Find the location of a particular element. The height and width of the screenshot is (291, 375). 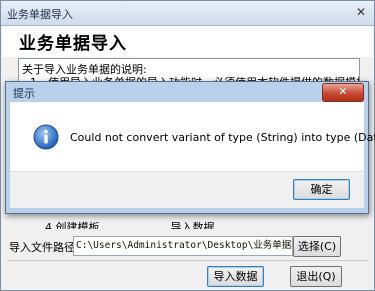

ok-button: 确定 is located at coordinates (321, 189).